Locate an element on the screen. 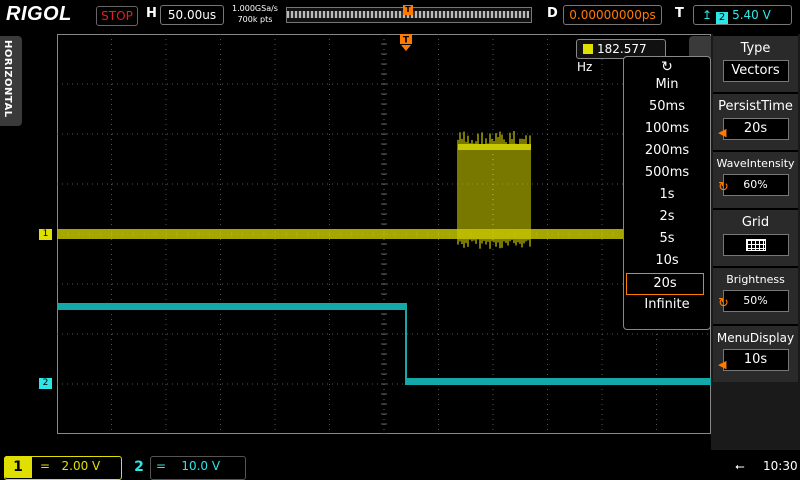 Image resolution: width=800 pixels, height=480 pixels. ch1-burst-high-level is located at coordinates (494, 147).